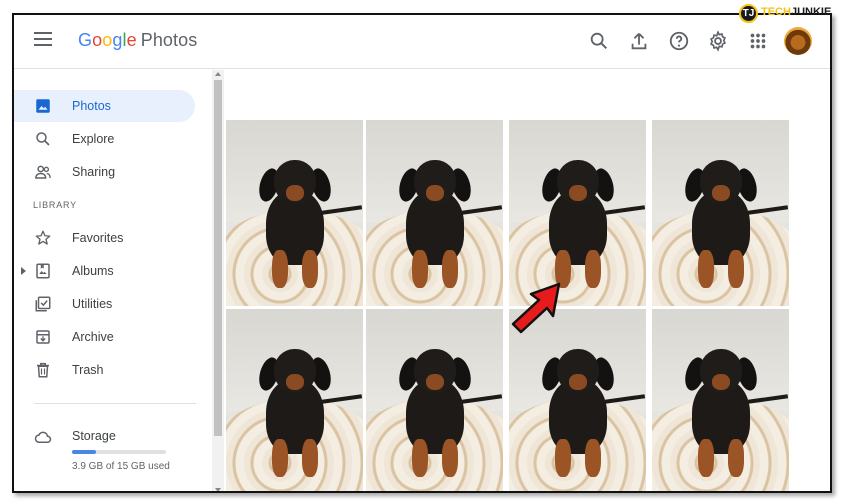  I want to click on watermark-badge: TJ, so click(748, 13).